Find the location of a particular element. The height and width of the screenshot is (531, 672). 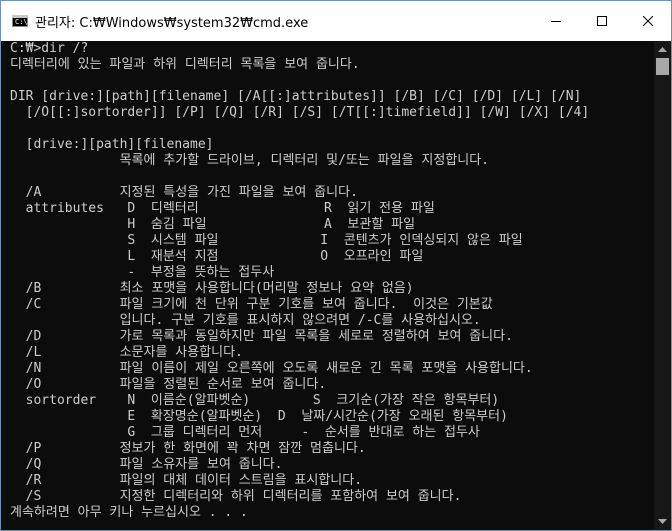

console-line: attributes D 디렉터리 R 읽기 전용 파일 is located at coordinates (222, 208).